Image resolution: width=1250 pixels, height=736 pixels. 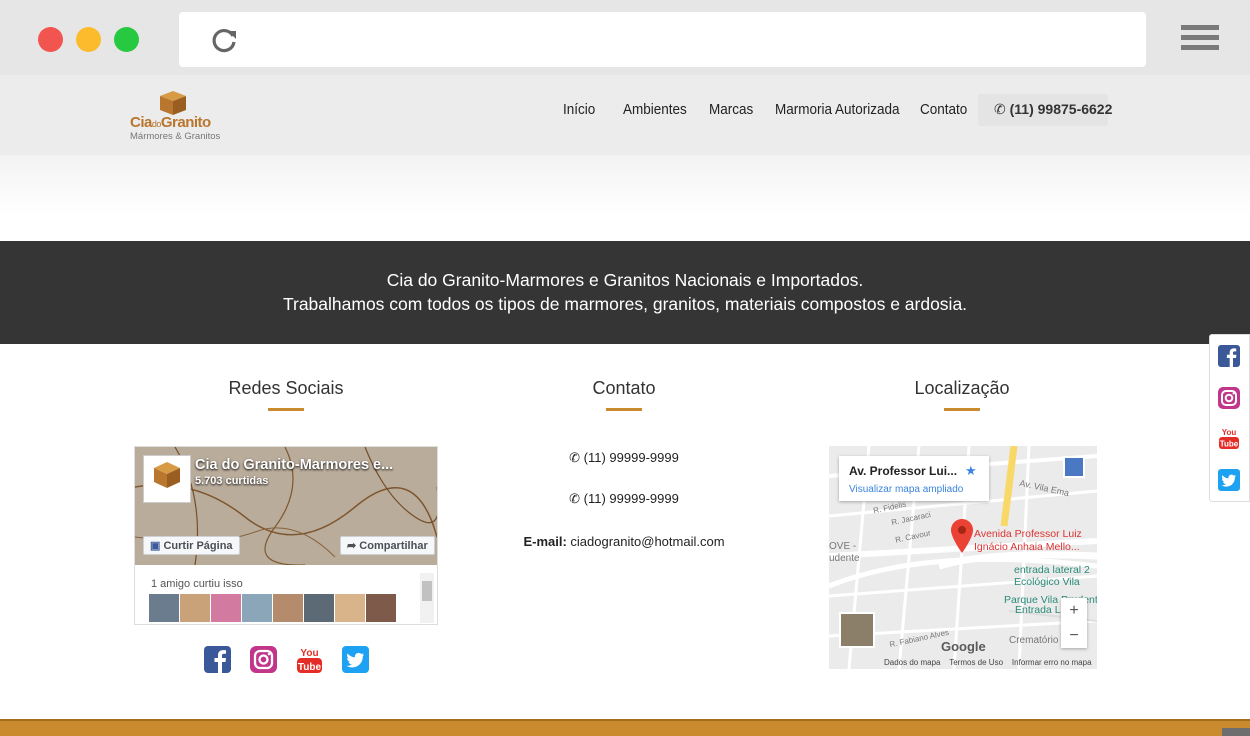 What do you see at coordinates (1236, 732) in the screenshot?
I see `back-to-top-button` at bounding box center [1236, 732].